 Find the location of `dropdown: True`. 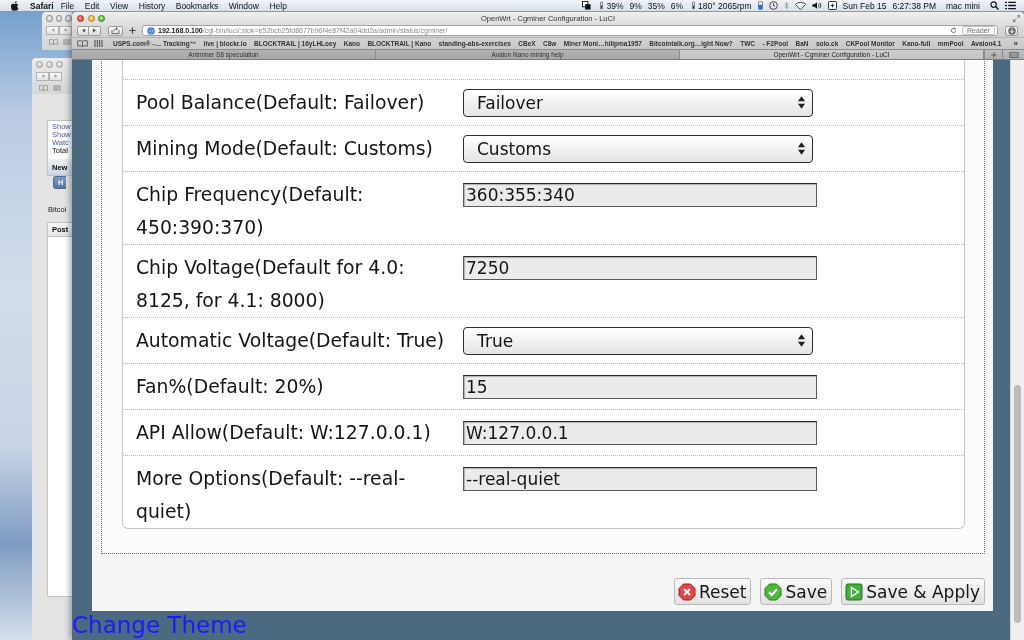

dropdown: True is located at coordinates (638, 340).